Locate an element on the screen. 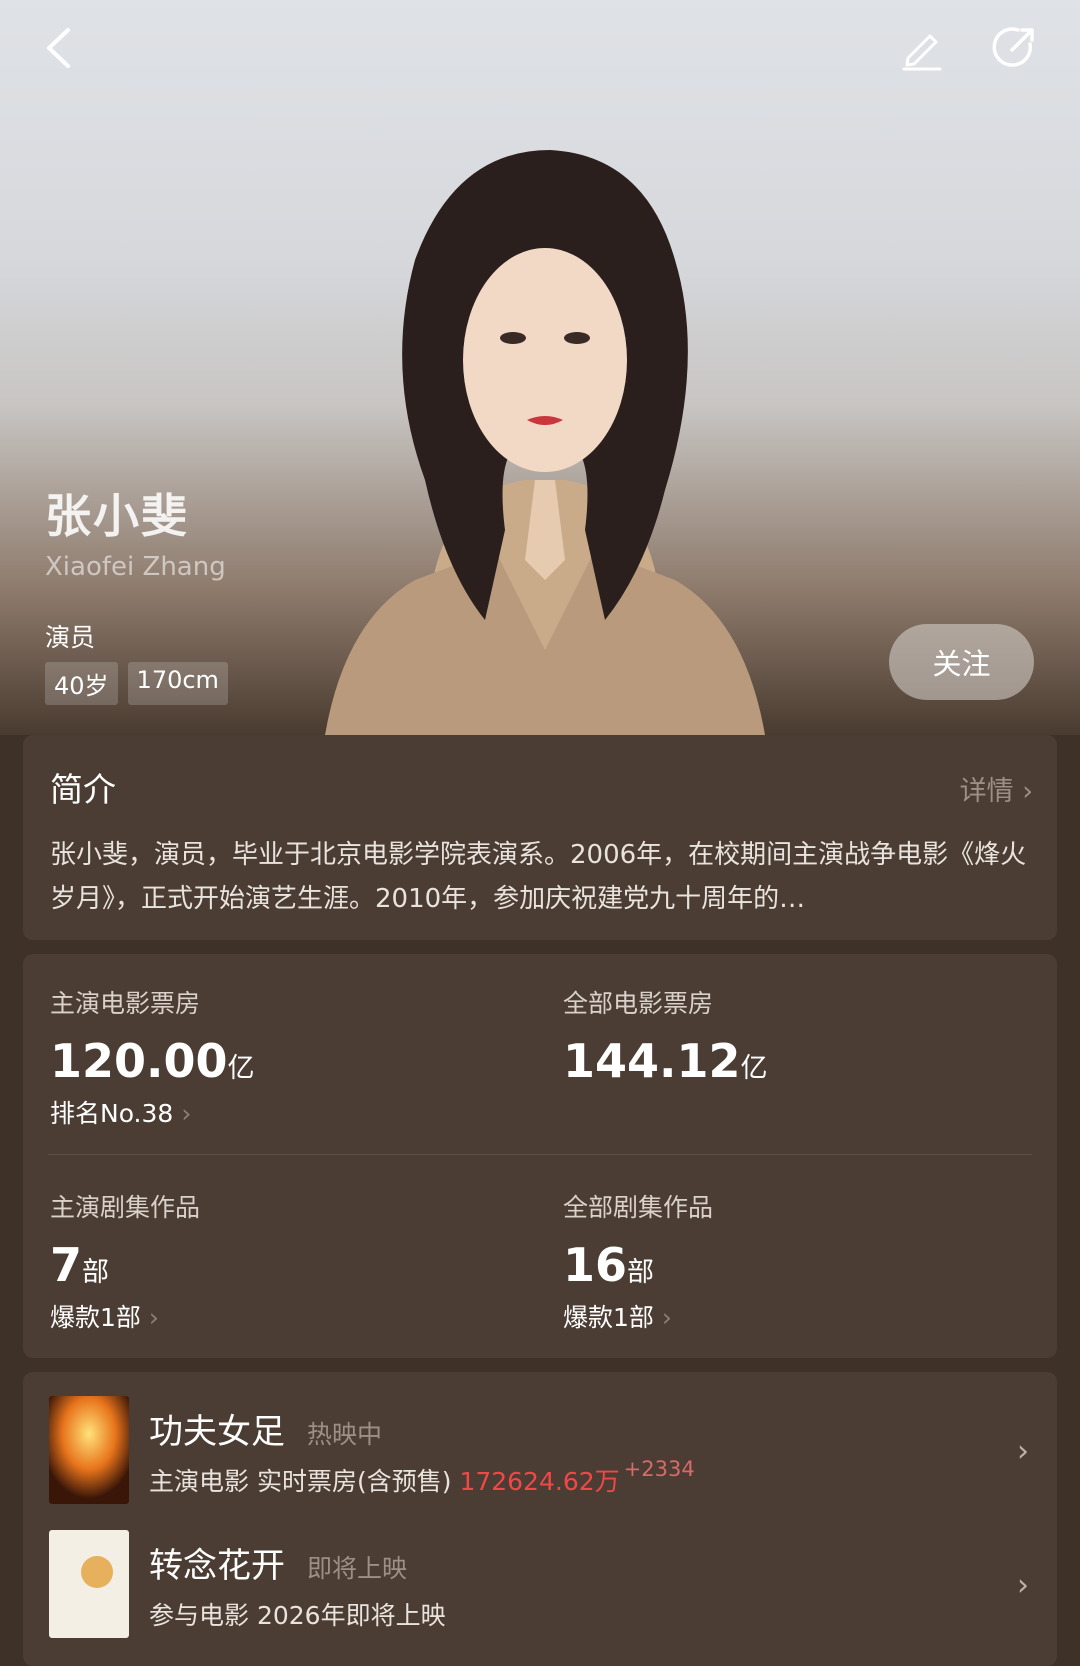 The width and height of the screenshot is (1080, 1666). actor-portrait is located at coordinates (545, 442).